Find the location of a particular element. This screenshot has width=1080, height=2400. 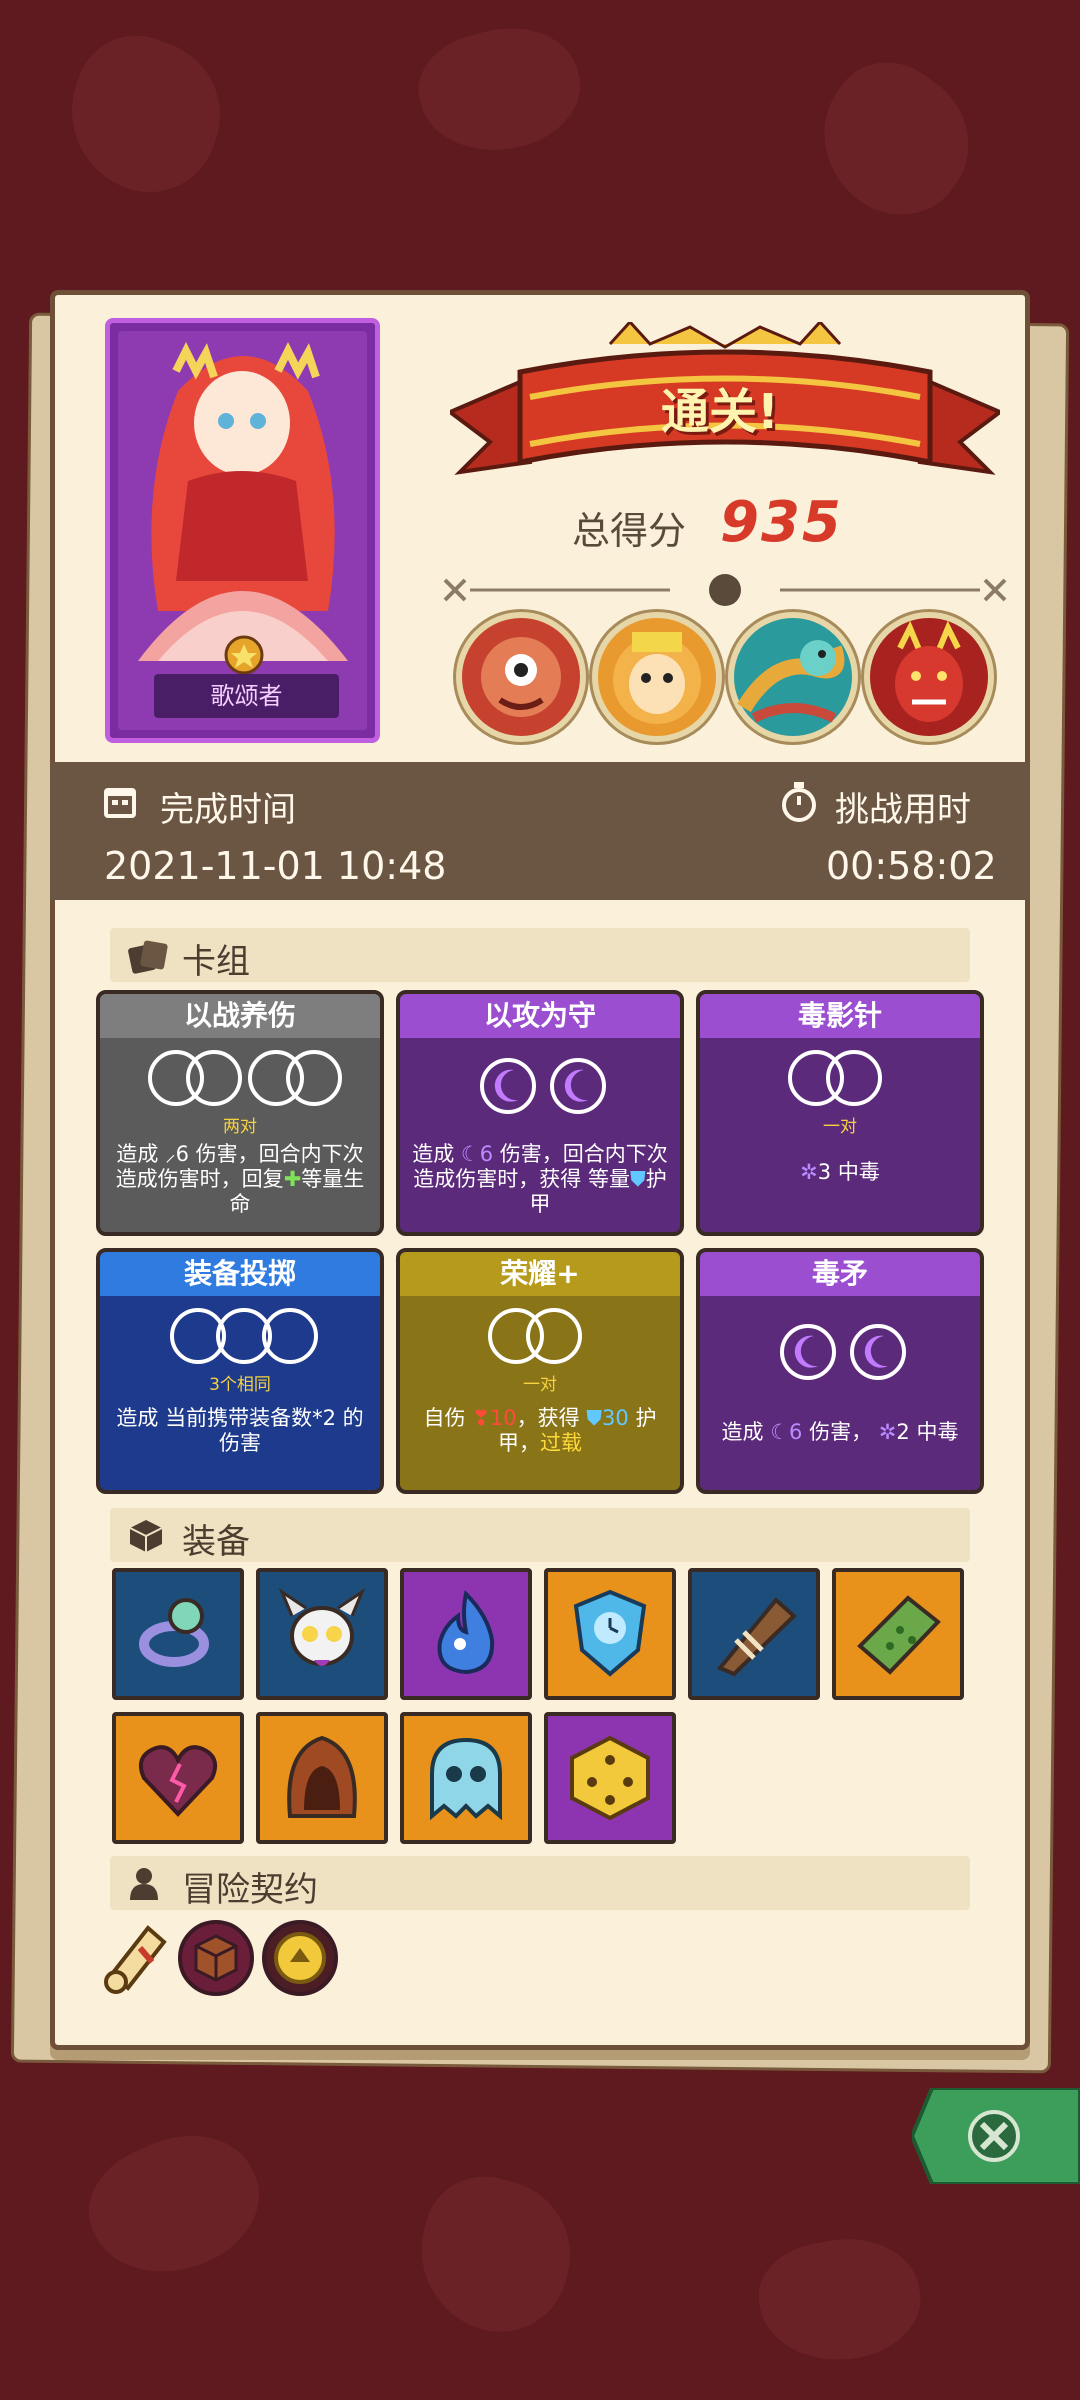

war-horn-icon is located at coordinates (754, 1634).